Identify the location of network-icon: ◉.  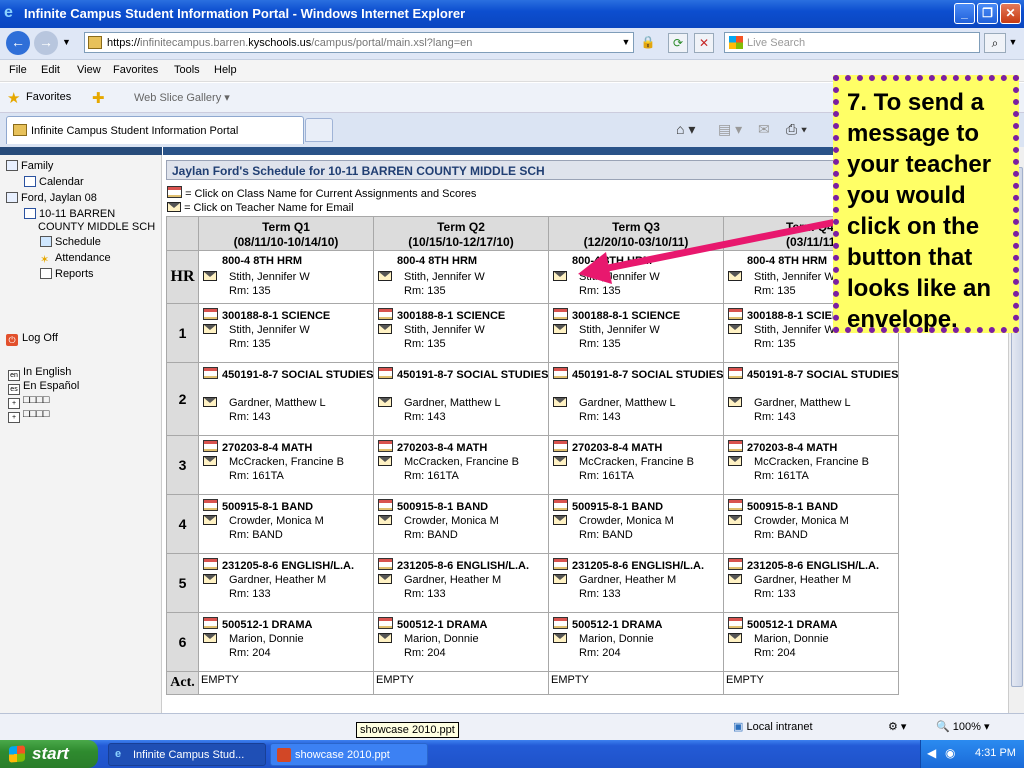
(950, 753).